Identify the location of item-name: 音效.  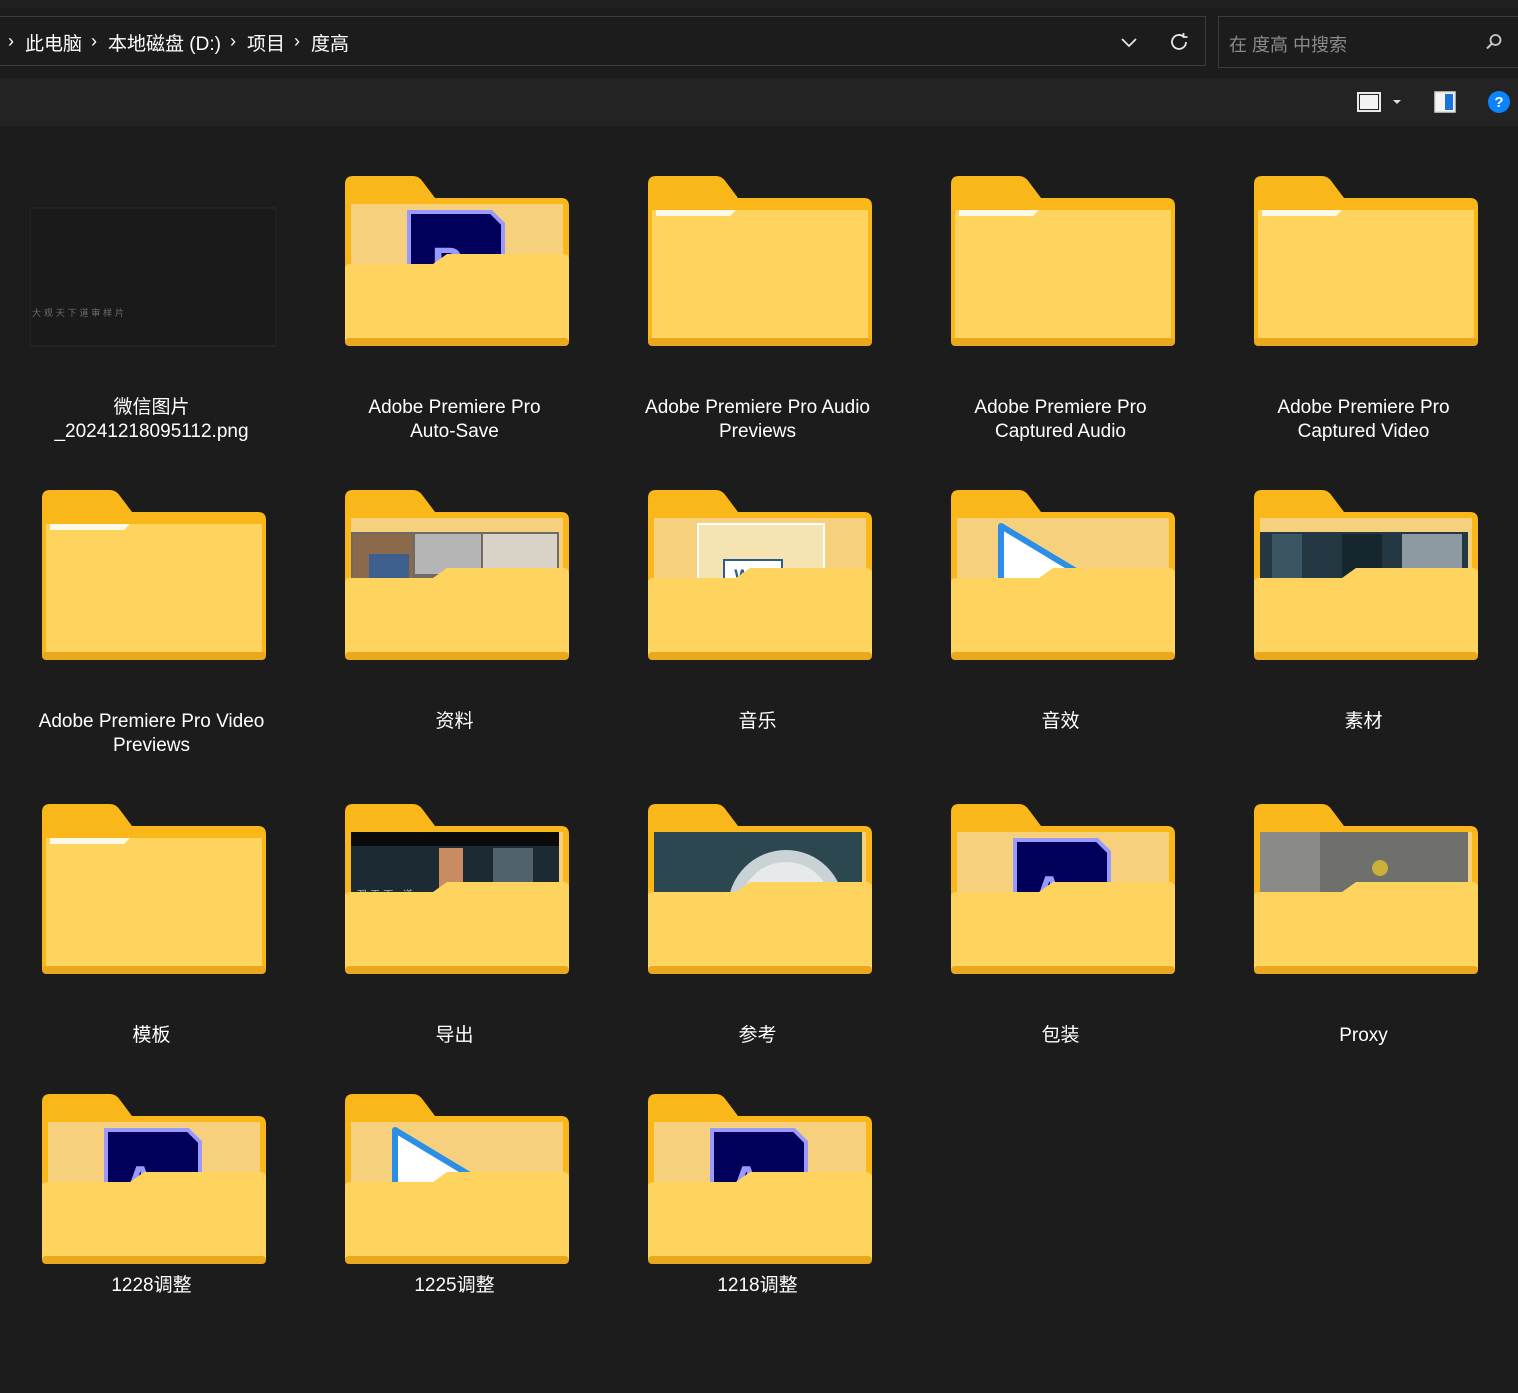
(1060, 721).